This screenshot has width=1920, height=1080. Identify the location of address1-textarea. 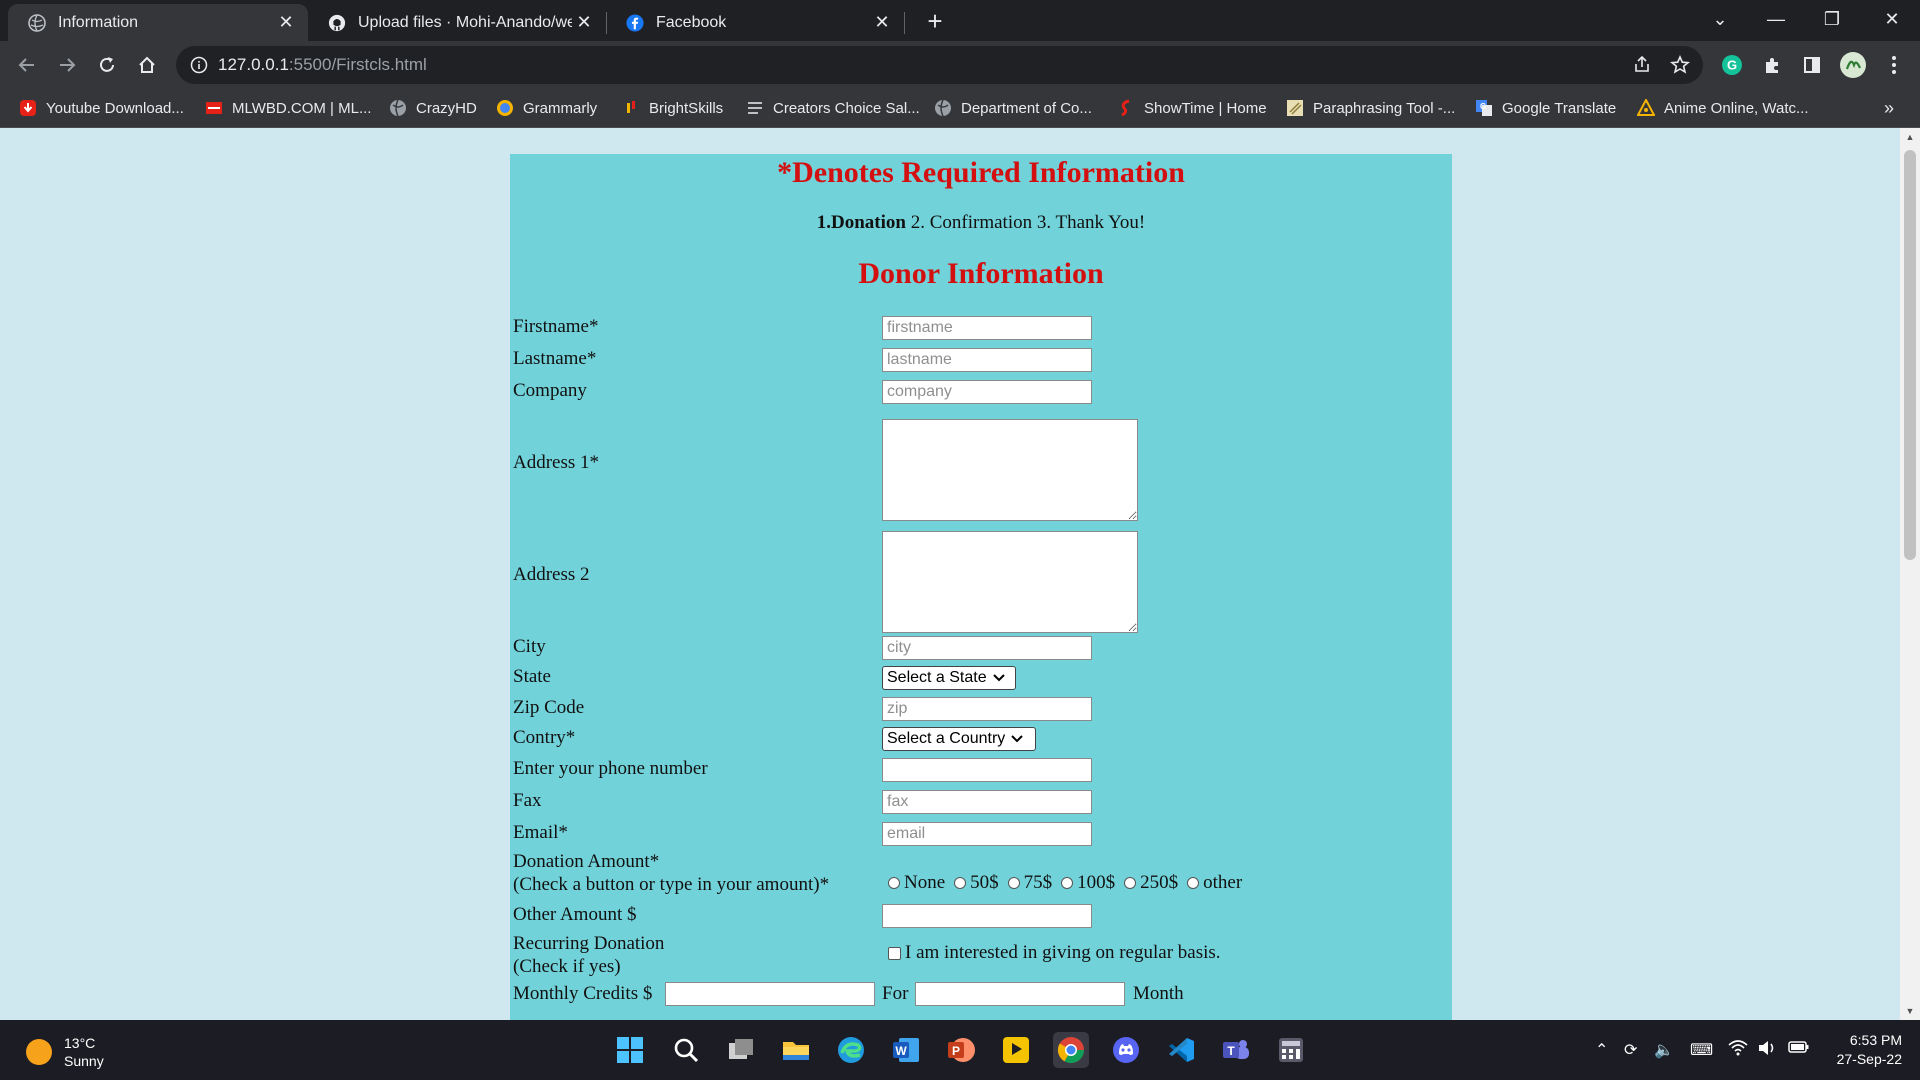
(1010, 470).